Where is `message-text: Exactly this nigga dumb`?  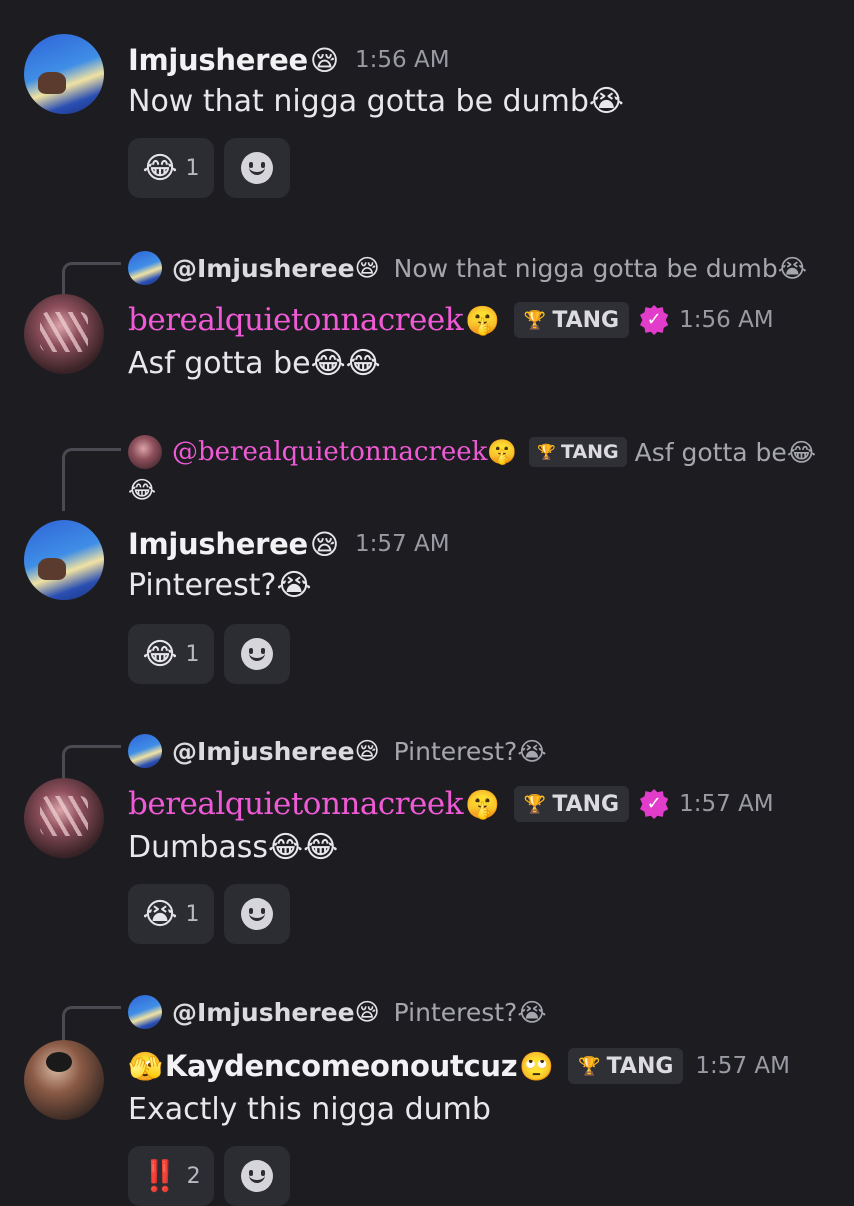 message-text: Exactly this nigga dumb is located at coordinates (309, 1109).